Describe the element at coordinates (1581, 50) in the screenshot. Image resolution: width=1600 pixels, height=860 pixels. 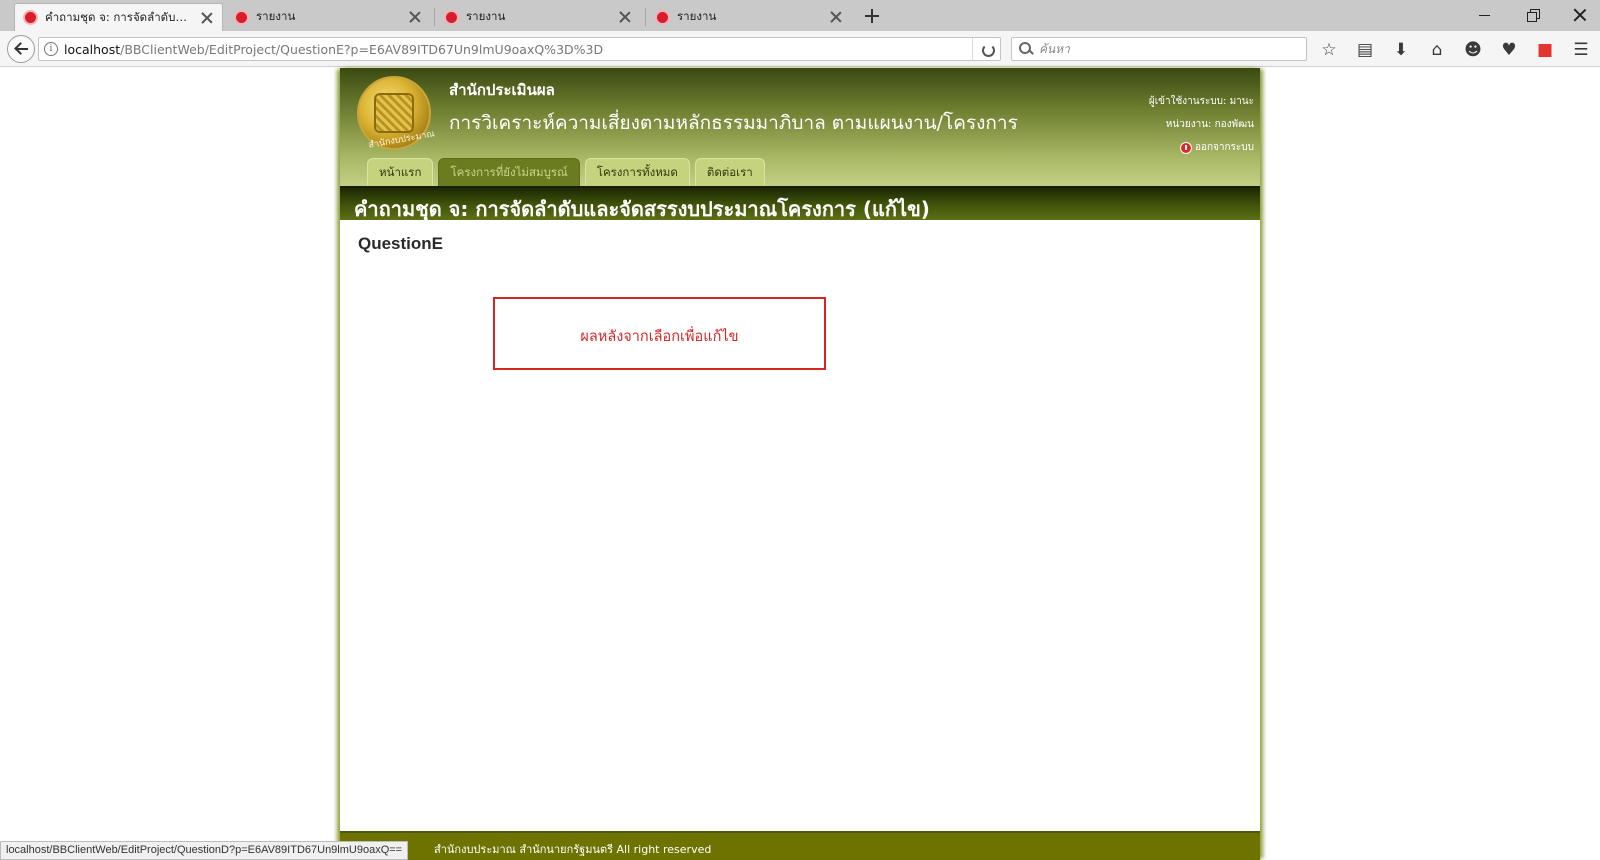
I see `hamburger-menu-icon: ☰` at that location.